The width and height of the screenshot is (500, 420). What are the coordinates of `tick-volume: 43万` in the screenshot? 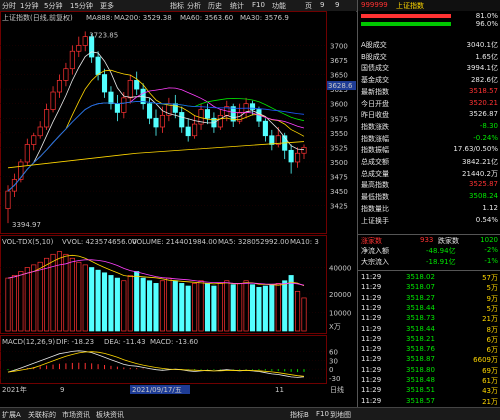 It's located at (490, 391).